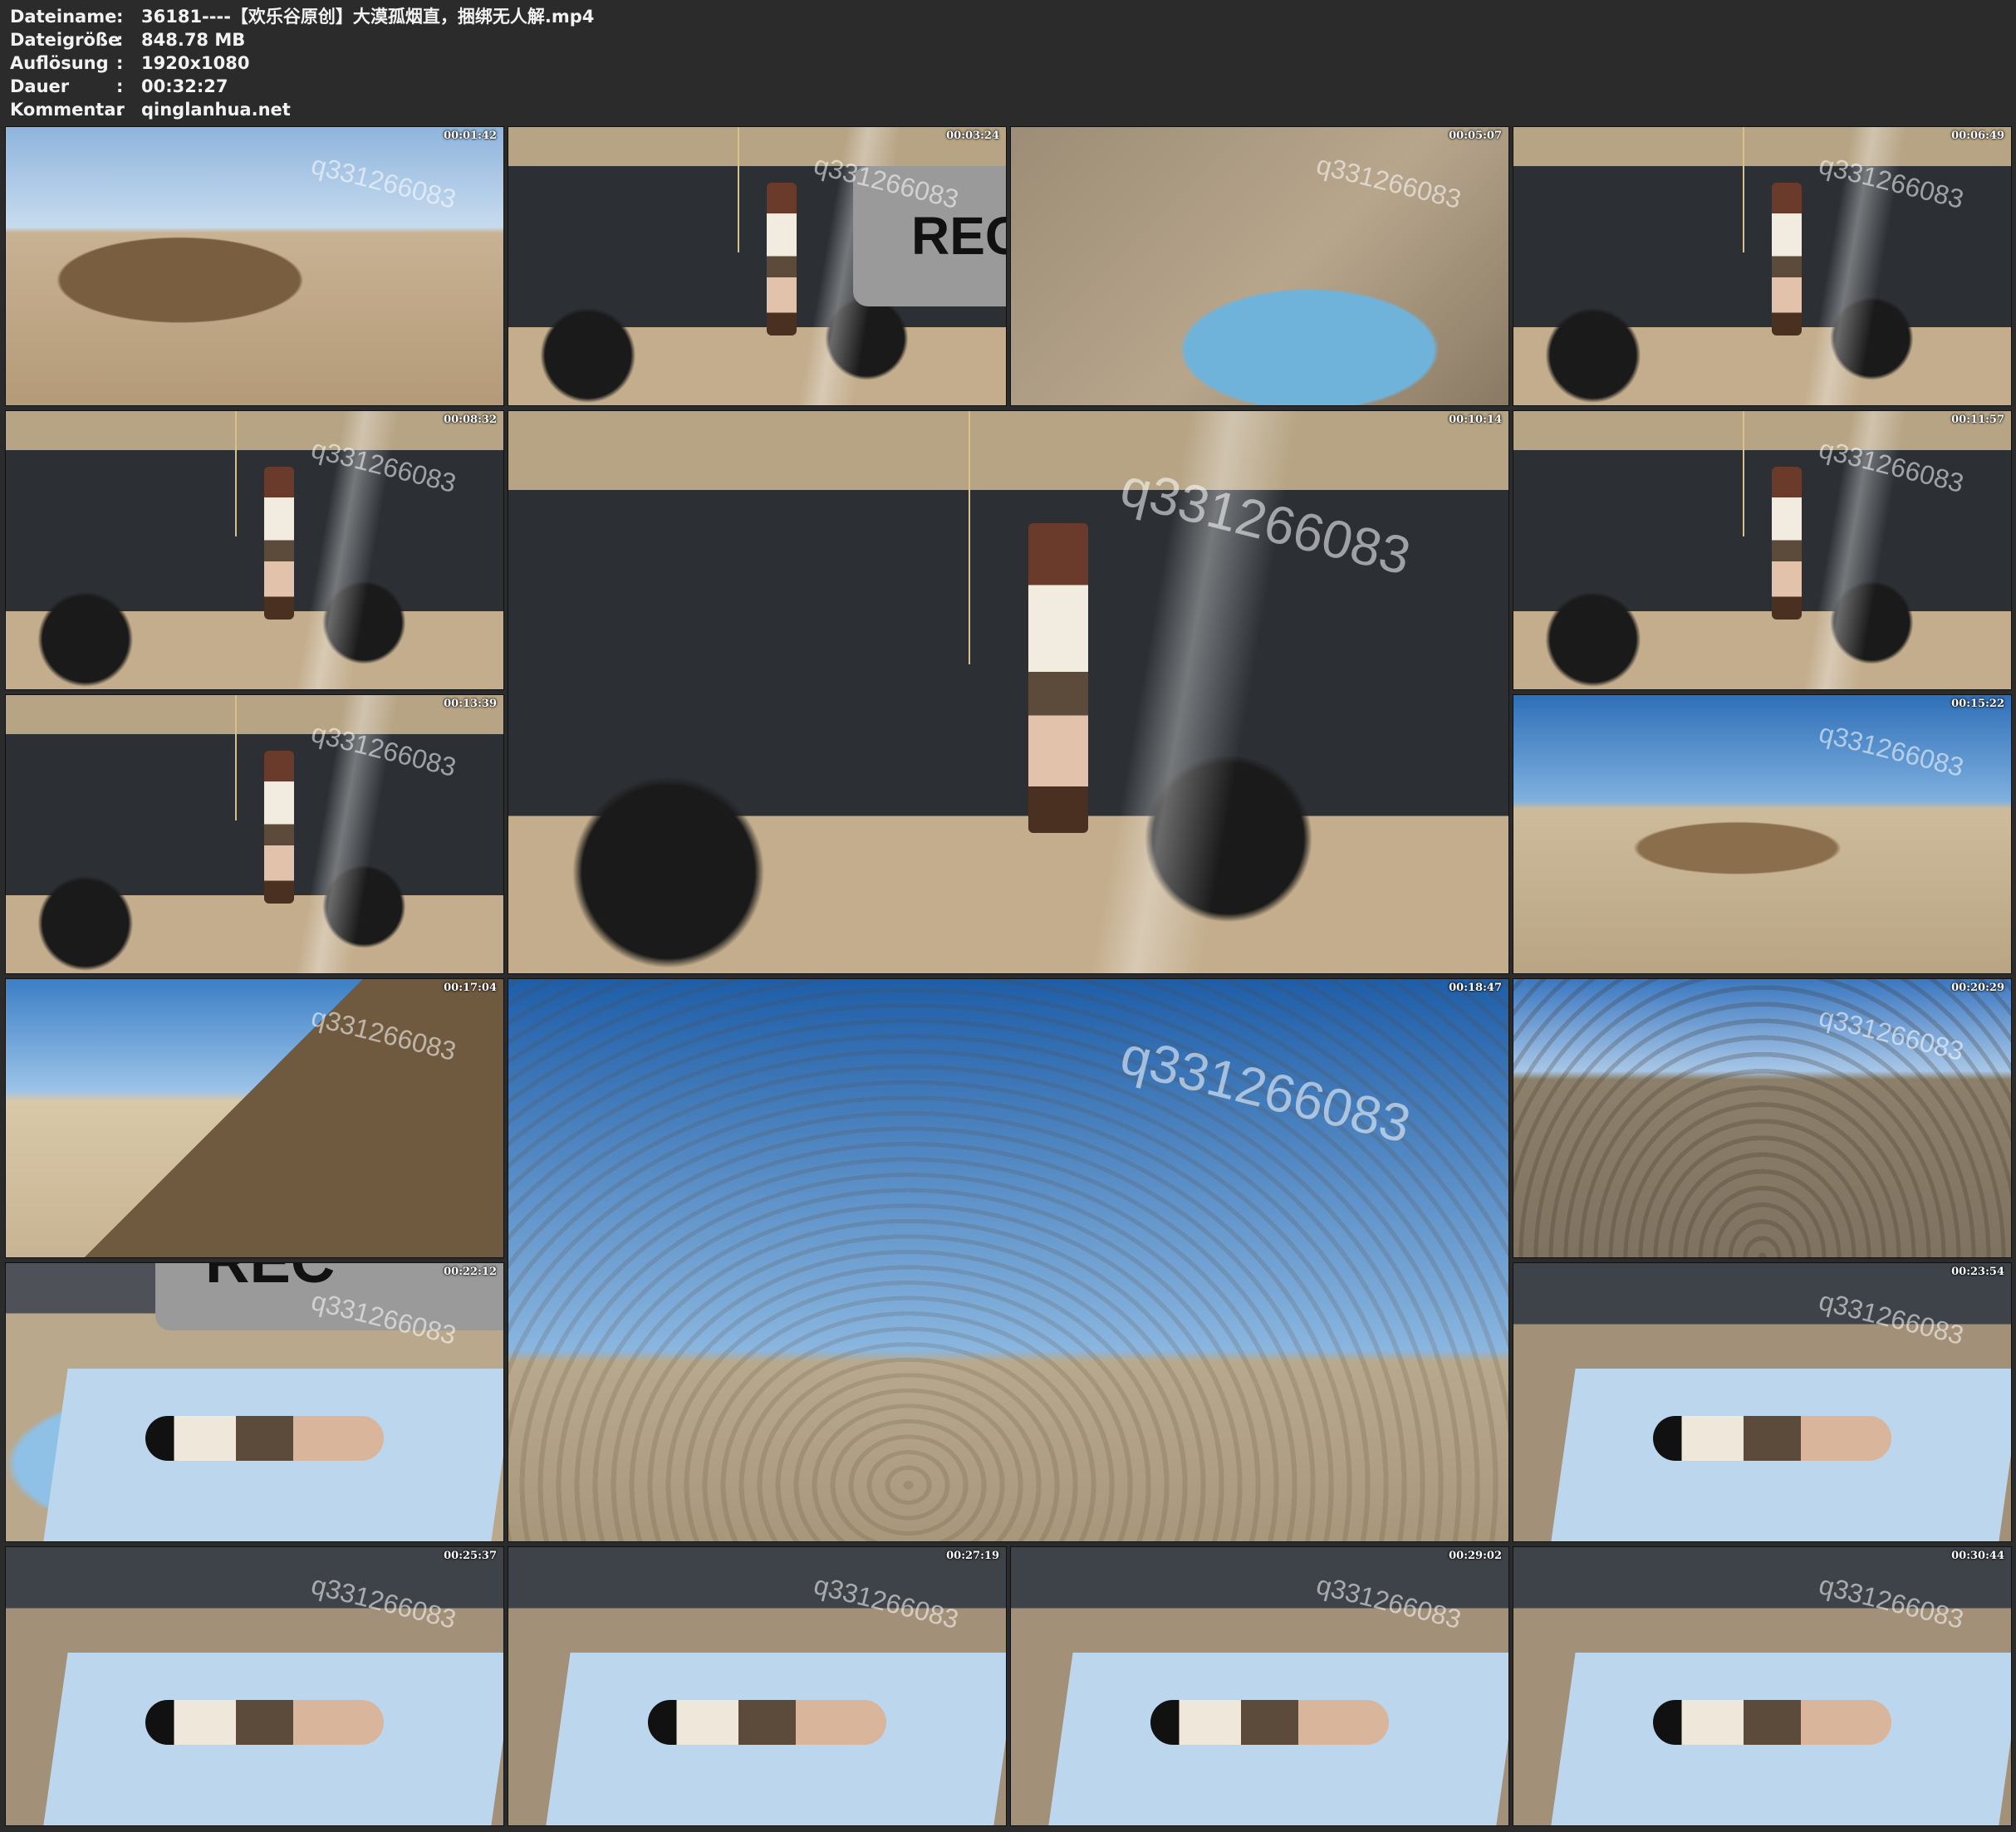 This screenshot has width=2016, height=1832. Describe the element at coordinates (60, 63) in the screenshot. I see `meta-label: Auflösung` at that location.